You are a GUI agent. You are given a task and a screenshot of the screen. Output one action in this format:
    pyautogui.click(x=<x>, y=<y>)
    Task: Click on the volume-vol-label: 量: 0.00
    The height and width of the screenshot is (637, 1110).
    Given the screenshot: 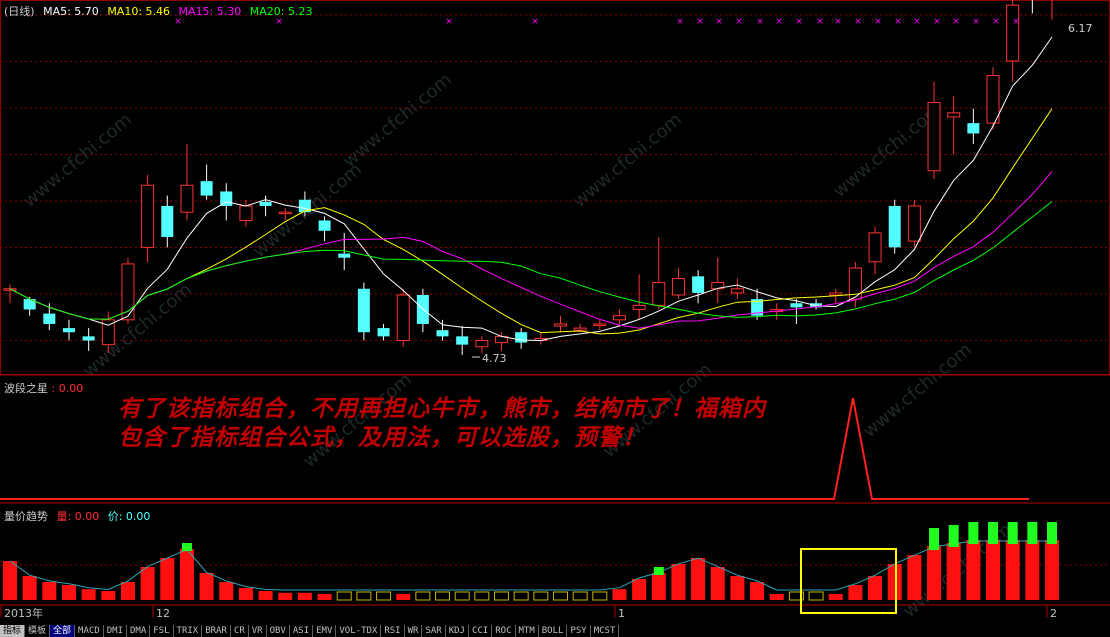 What is the action you would take?
    pyautogui.click(x=78, y=516)
    